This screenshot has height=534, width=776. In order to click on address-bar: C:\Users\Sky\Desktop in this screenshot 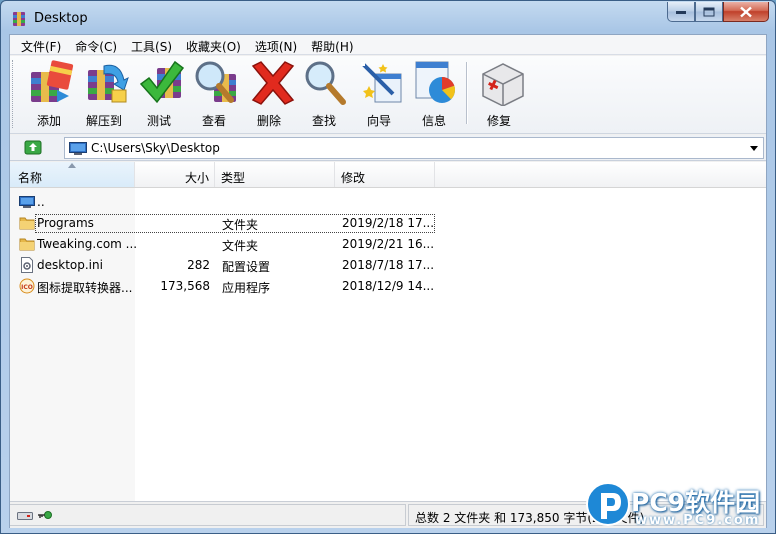, I will do `click(388, 148)`.